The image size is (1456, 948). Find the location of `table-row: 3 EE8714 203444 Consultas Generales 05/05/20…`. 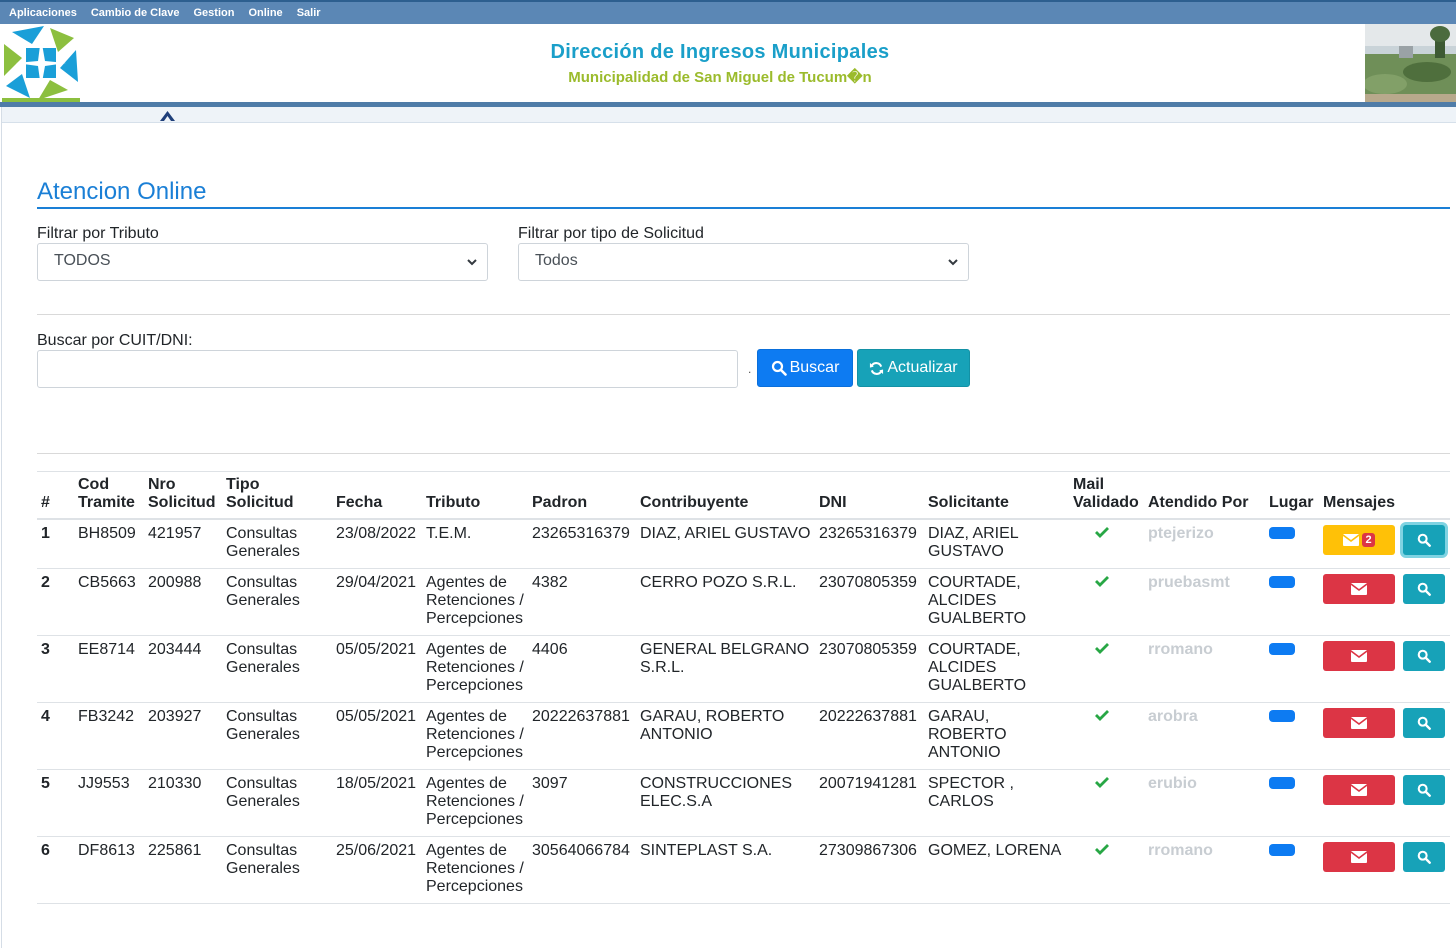

table-row: 3 EE8714 203444 Consultas Generales 05/05/20… is located at coordinates (743, 669).